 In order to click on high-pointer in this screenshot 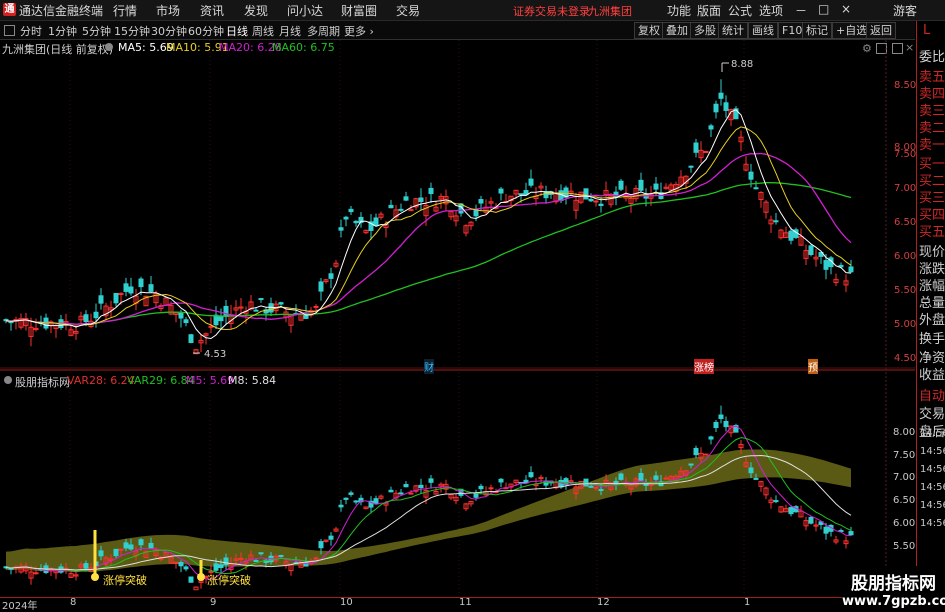, I will do `click(725, 67)`.